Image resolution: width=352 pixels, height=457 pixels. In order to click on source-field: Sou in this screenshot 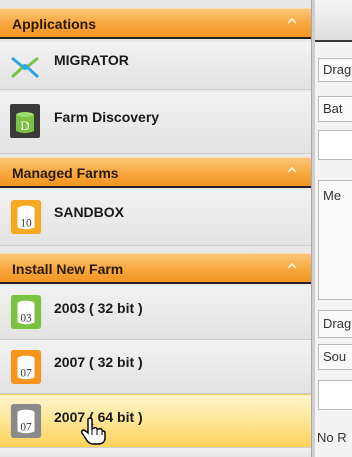, I will do `click(335, 357)`.